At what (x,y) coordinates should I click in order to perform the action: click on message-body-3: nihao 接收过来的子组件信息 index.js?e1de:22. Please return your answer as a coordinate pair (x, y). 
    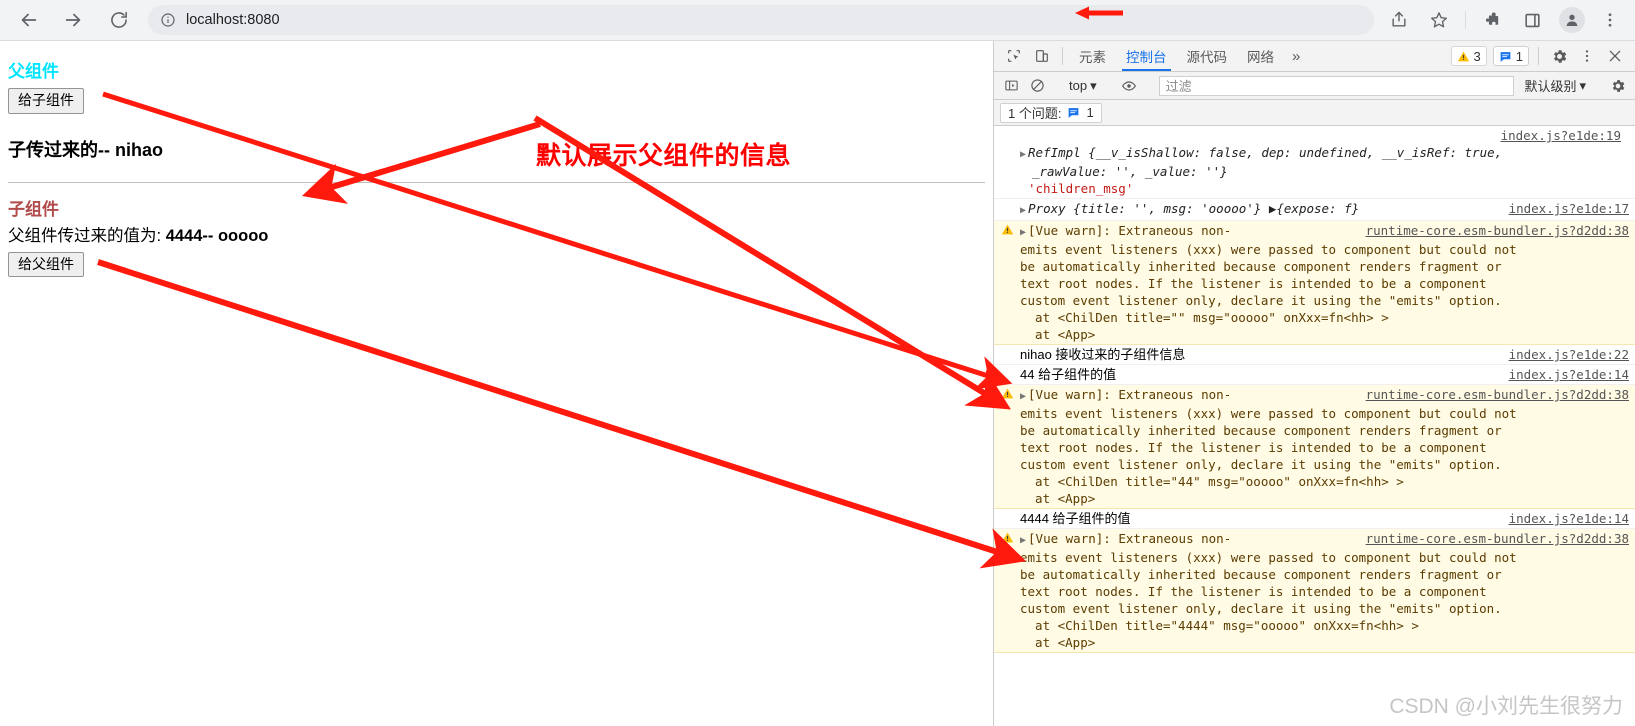
    Looking at the image, I should click on (1325, 354).